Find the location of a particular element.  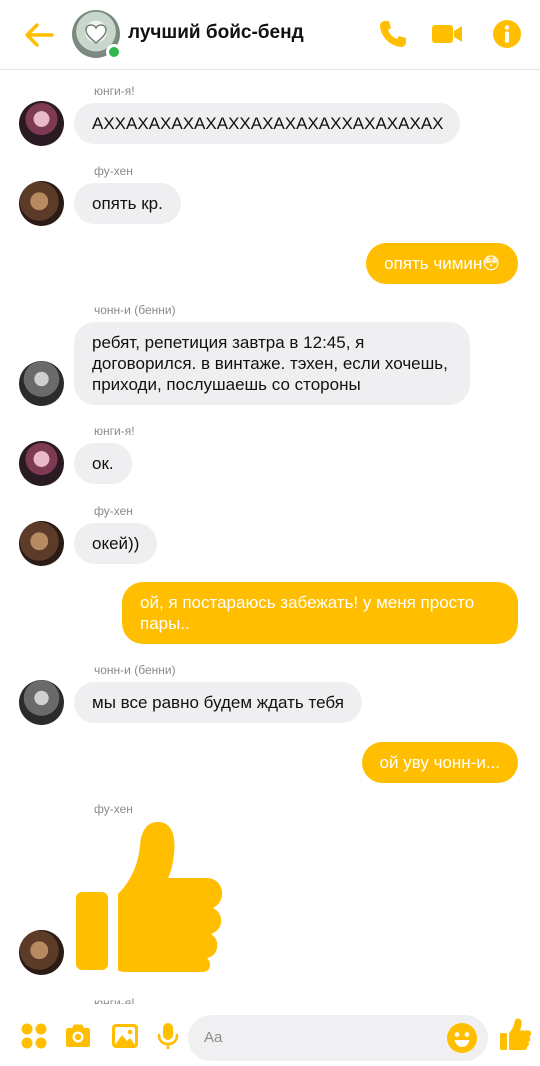

heart-icon is located at coordinates (96, 34).